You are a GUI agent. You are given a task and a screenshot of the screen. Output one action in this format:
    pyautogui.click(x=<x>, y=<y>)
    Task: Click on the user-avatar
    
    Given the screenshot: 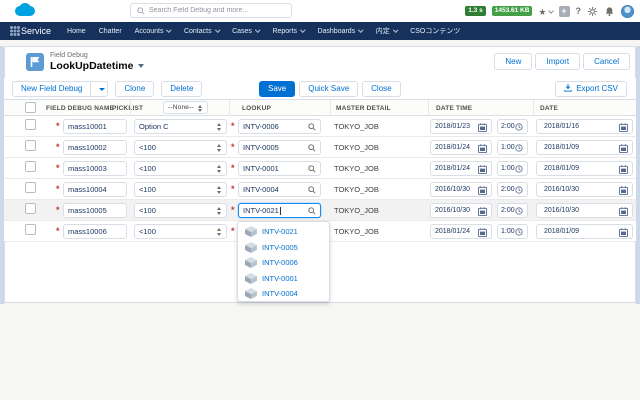 What is the action you would take?
    pyautogui.click(x=627, y=11)
    